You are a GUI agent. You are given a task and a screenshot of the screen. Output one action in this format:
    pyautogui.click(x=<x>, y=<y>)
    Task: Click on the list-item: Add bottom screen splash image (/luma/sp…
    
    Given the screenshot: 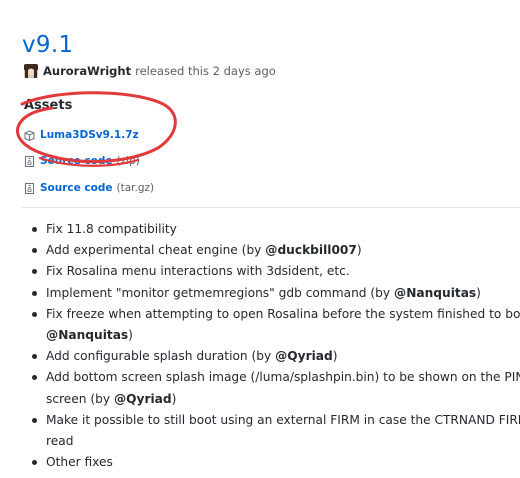 What is the action you would take?
    pyautogui.click(x=275, y=388)
    